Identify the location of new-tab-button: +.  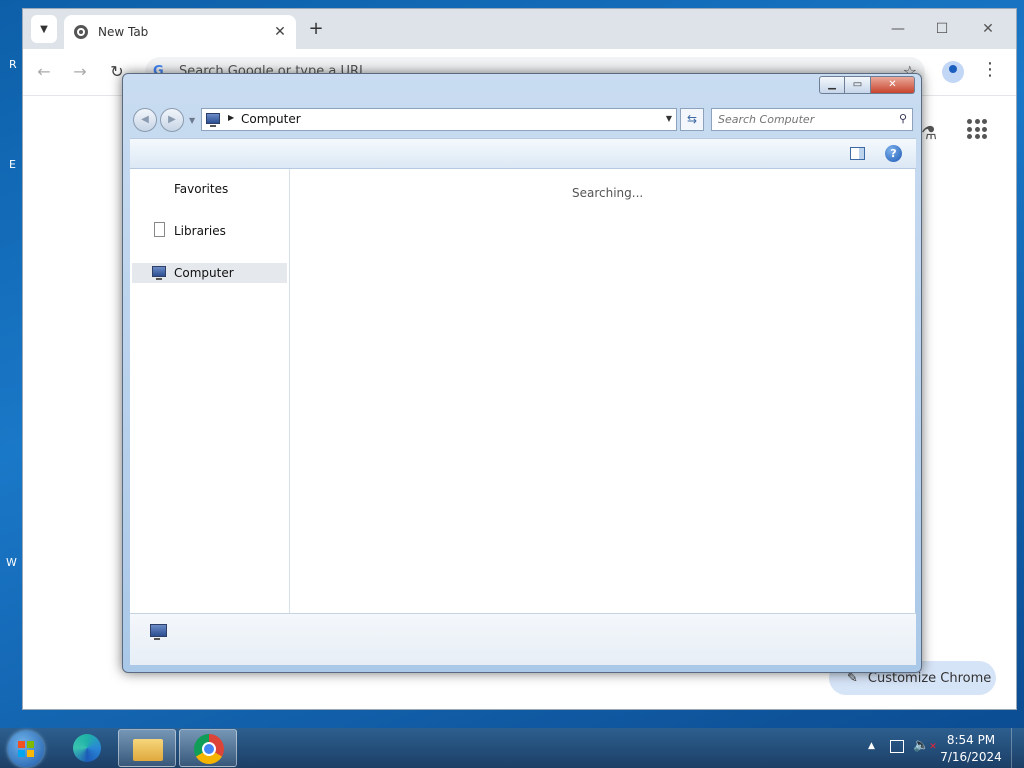
(316, 29).